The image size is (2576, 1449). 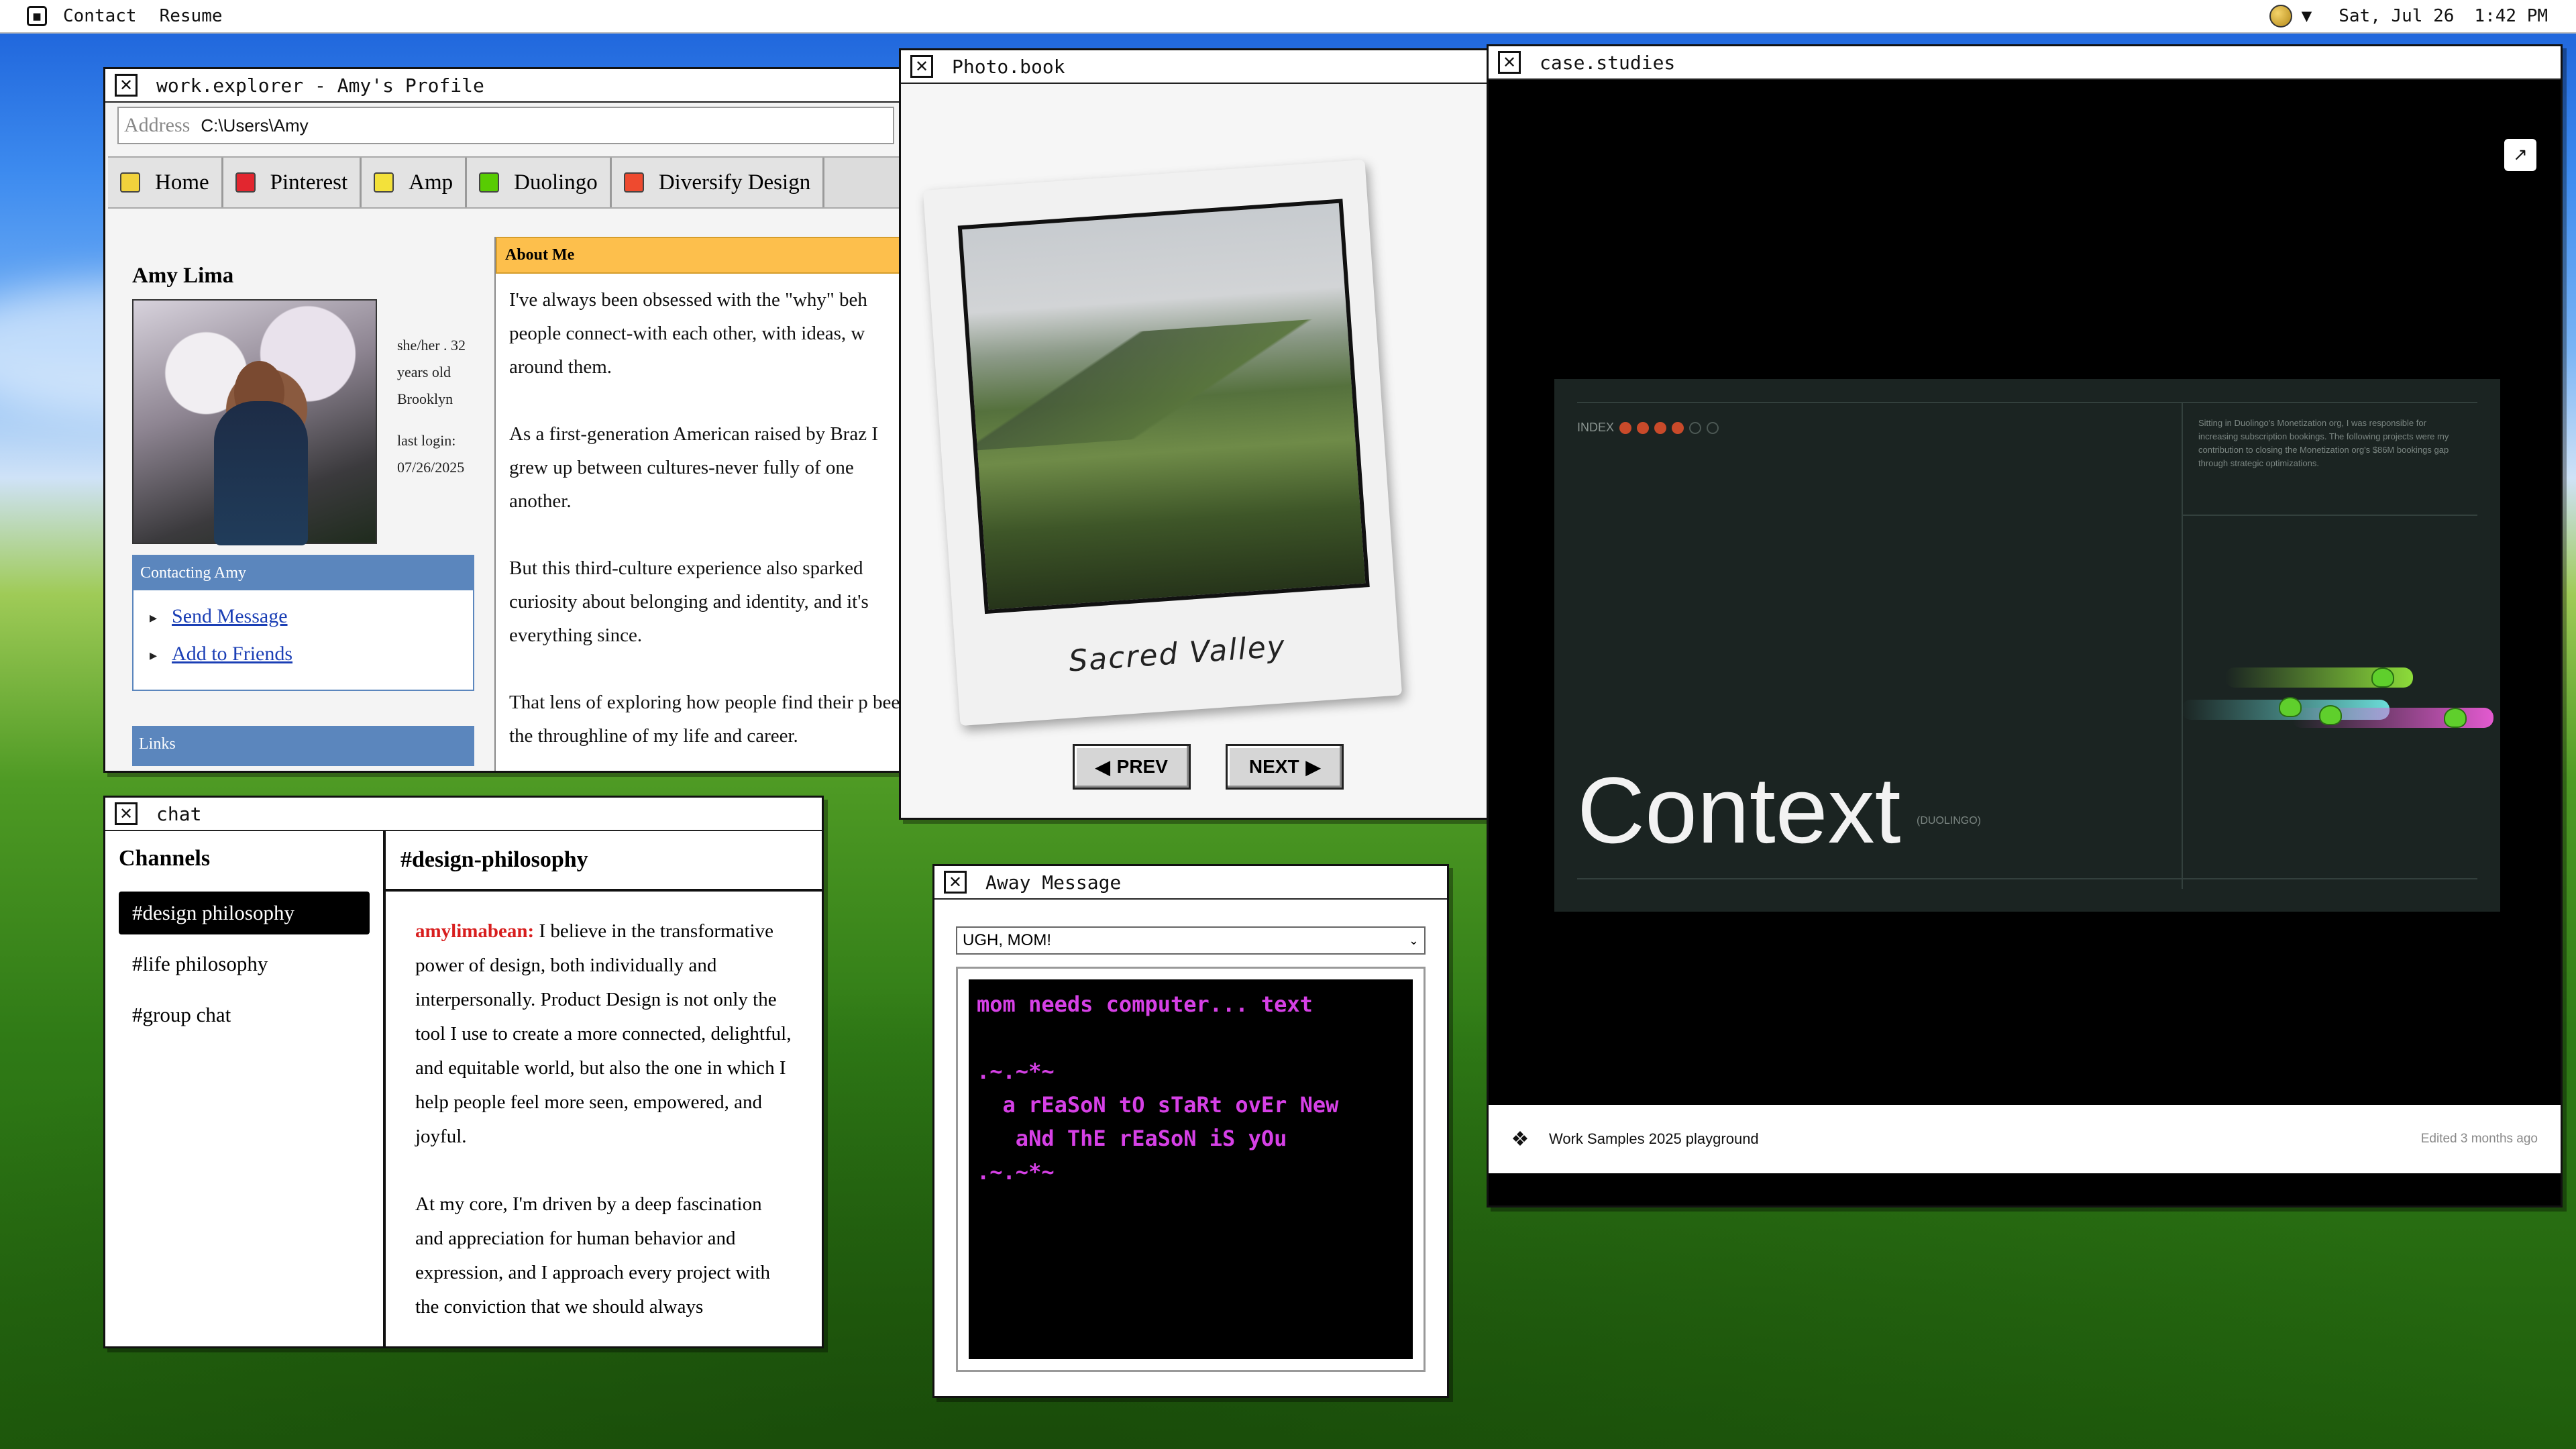 What do you see at coordinates (2025, 63) in the screenshot?
I see `case-titlebar: ✕ case.studies` at bounding box center [2025, 63].